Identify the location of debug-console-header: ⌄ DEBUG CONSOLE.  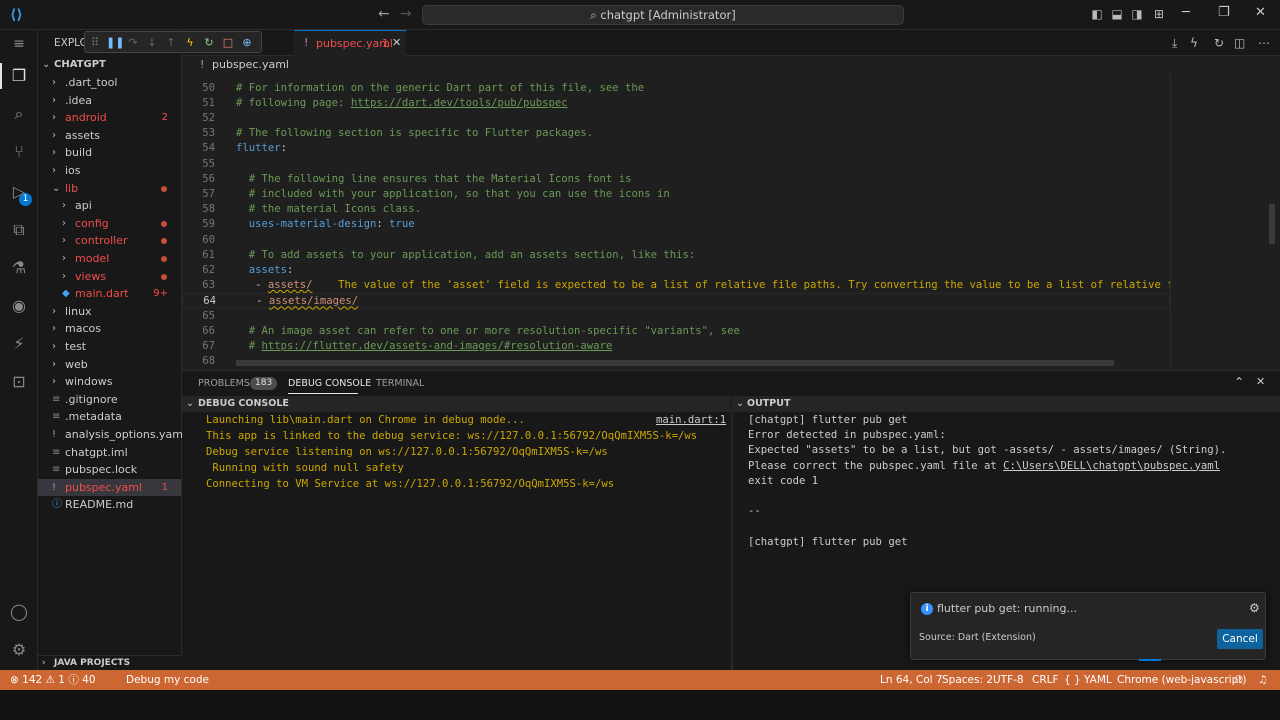
(456, 404).